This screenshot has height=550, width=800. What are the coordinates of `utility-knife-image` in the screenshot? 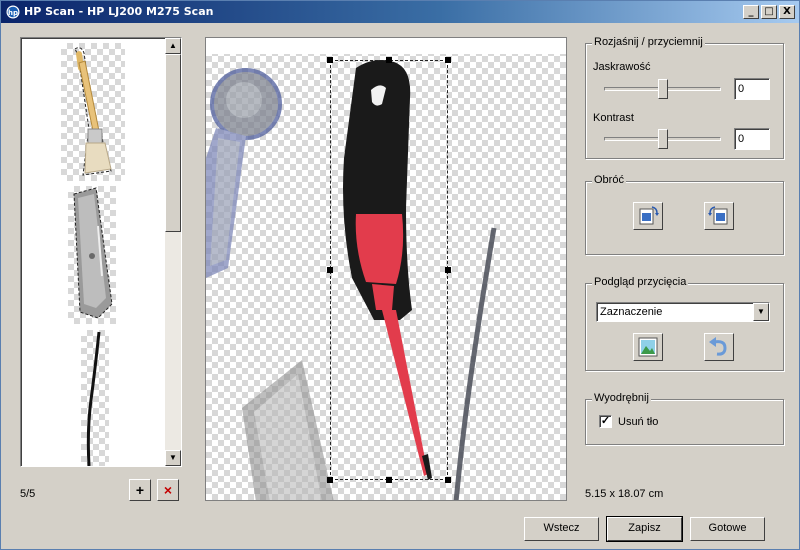 It's located at (93, 253).